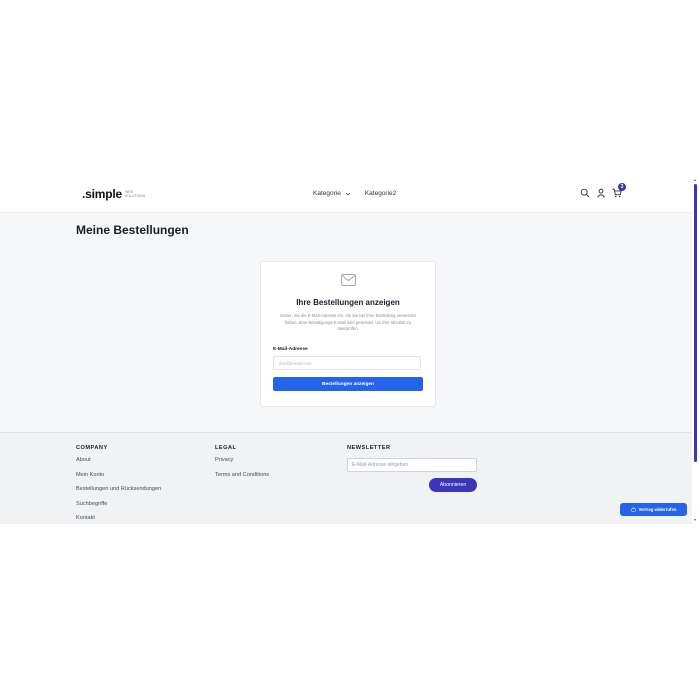 This screenshot has height=700, width=700. I want to click on email-label: E-Mail-Adresse, so click(290, 349).